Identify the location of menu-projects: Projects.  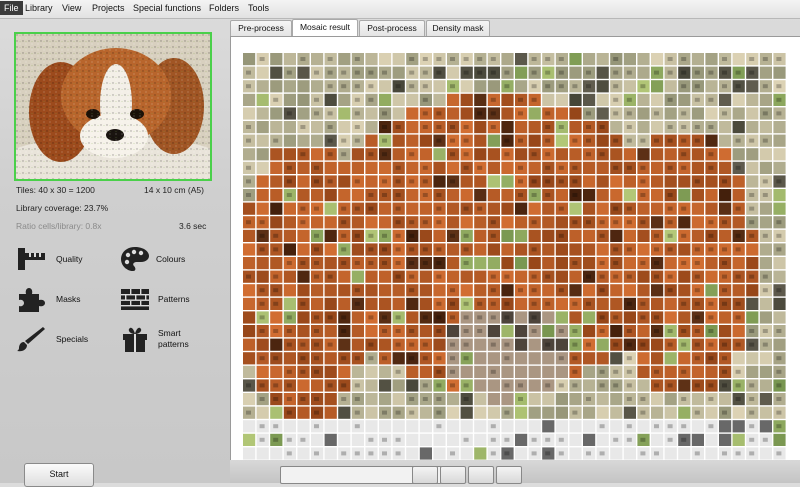
(108, 8).